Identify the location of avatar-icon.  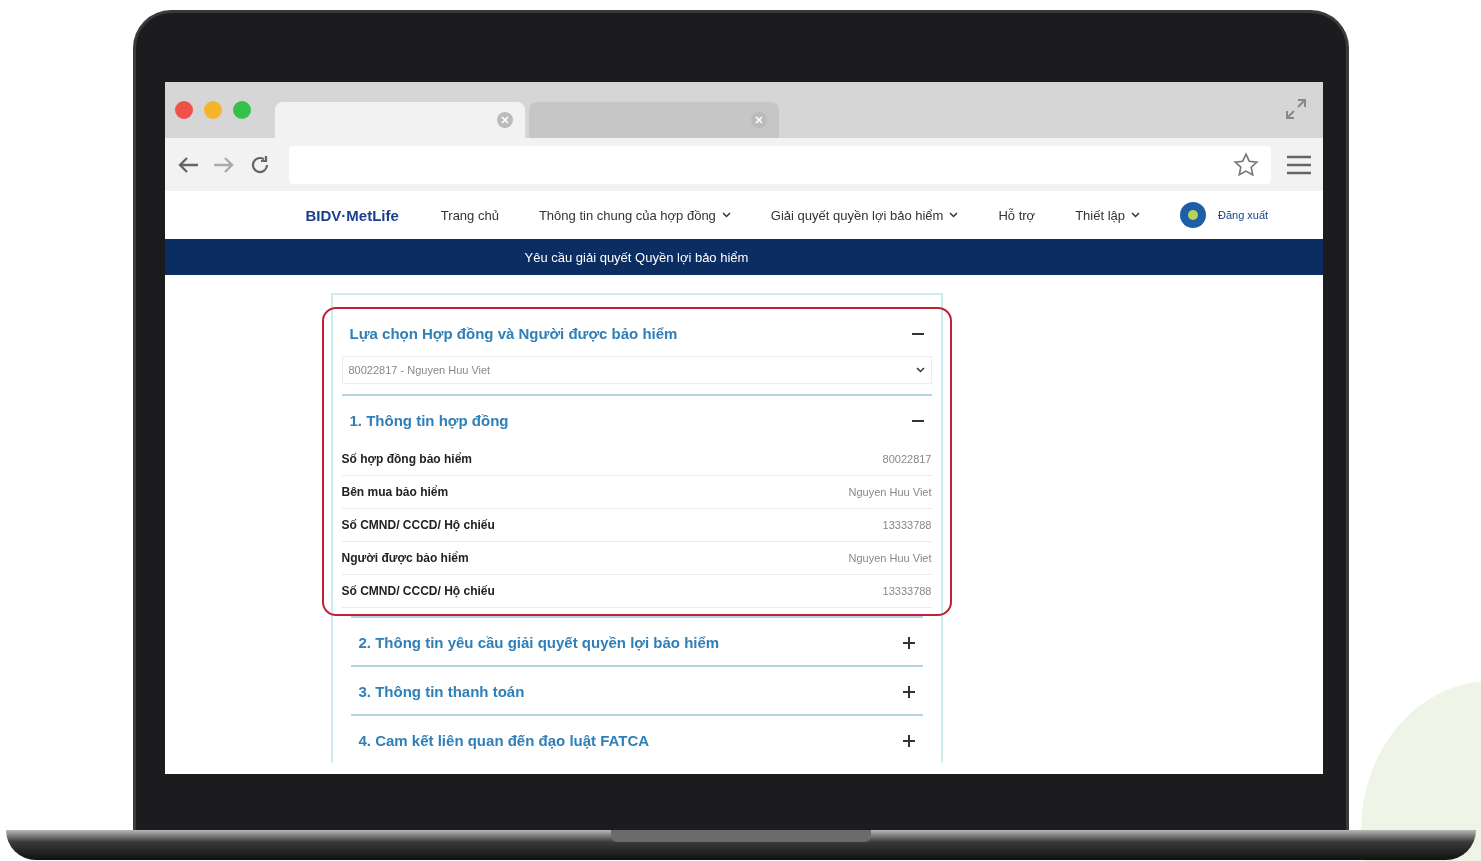
(1193, 215).